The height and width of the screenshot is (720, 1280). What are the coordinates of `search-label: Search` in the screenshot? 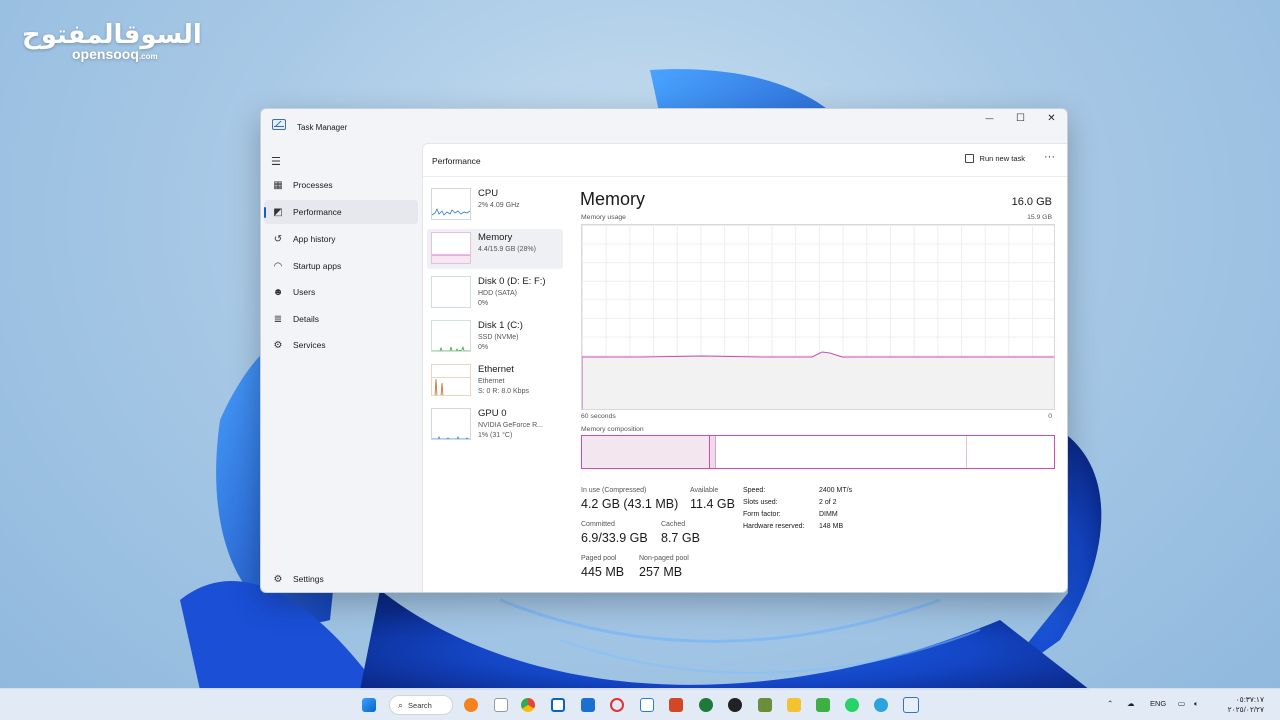 It's located at (420, 705).